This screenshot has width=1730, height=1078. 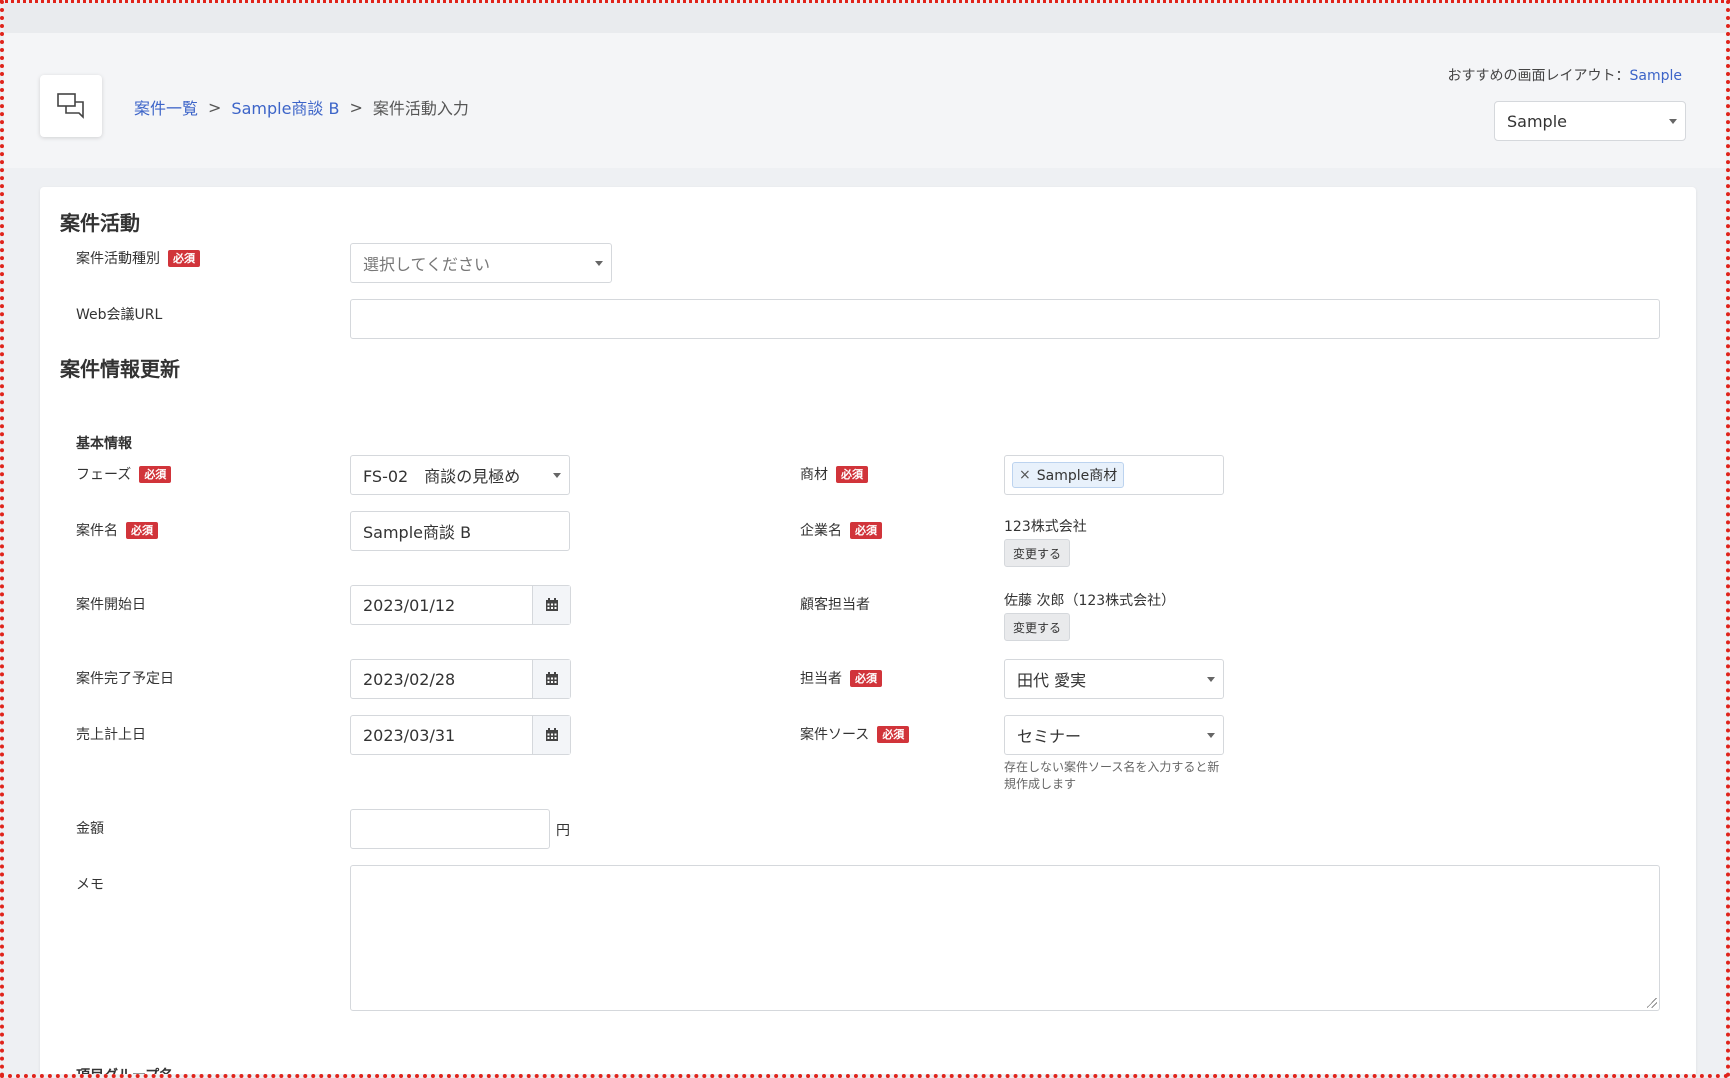 What do you see at coordinates (1590, 121) in the screenshot?
I see `layout-select: Sample` at bounding box center [1590, 121].